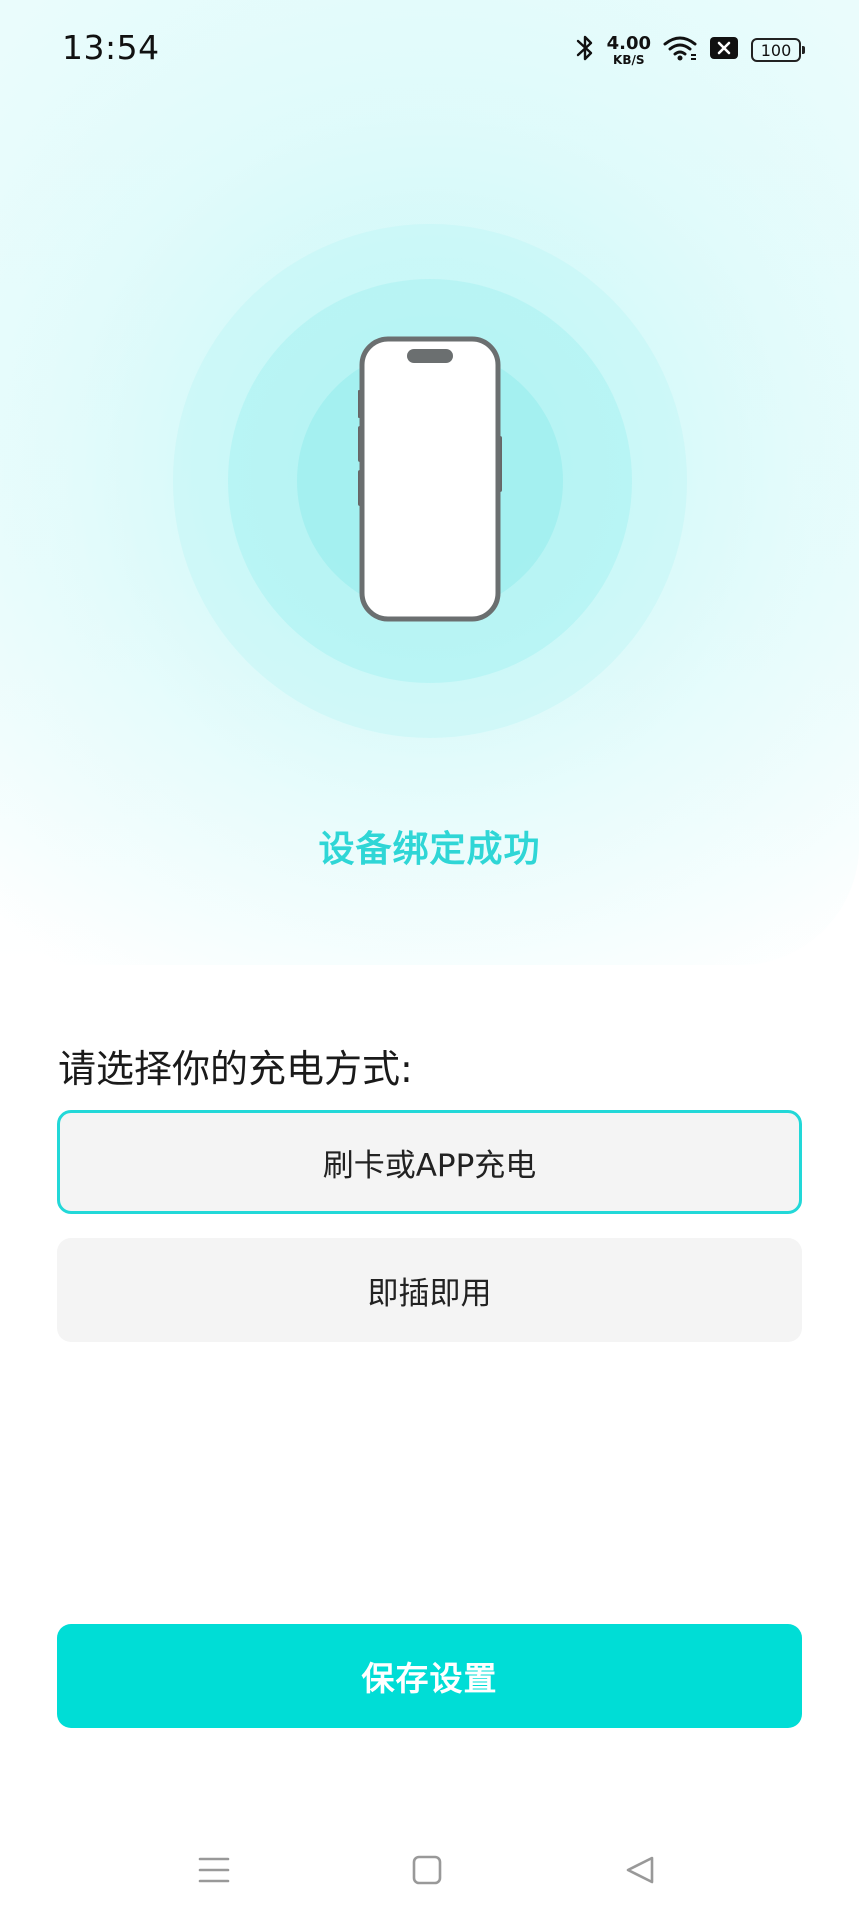 The height and width of the screenshot is (1920, 859). I want to click on bluetooth-icon, so click(585, 50).